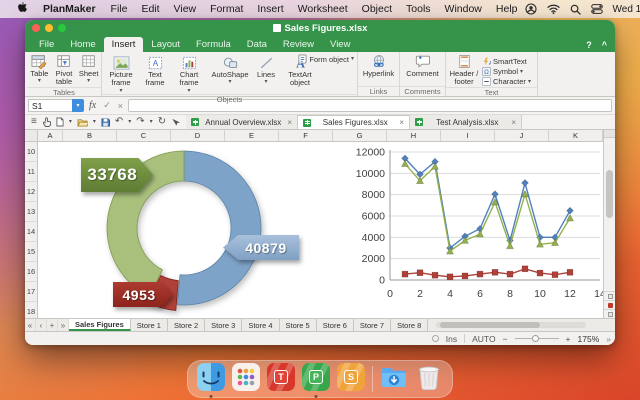  I want to click on chart-frame-button: Chart frame ▾, so click(189, 75).